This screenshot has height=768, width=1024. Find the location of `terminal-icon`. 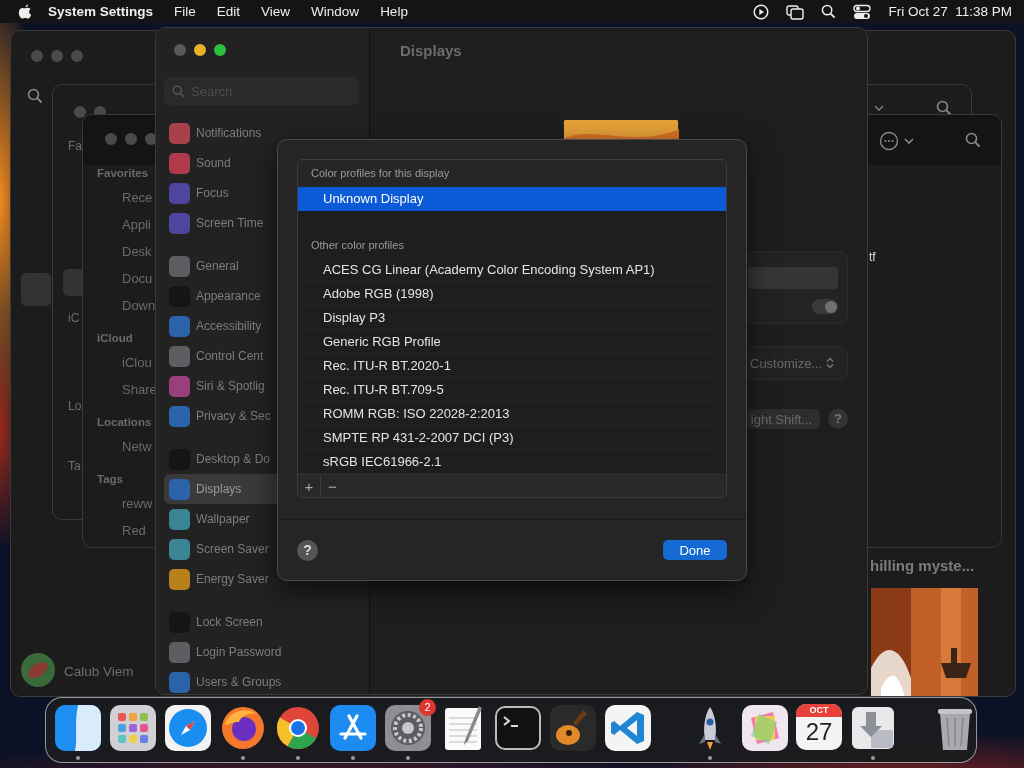

terminal-icon is located at coordinates (518, 728).